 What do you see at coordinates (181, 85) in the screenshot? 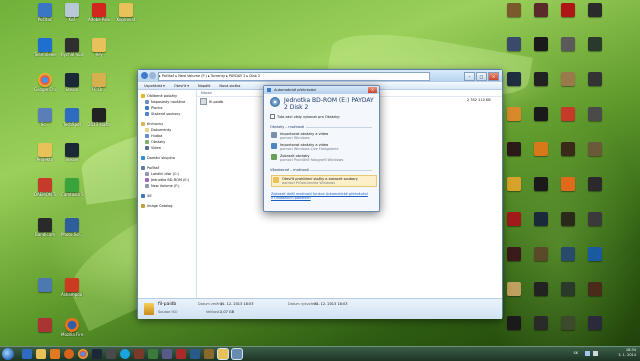
I see `open-button: Otevřít ▾` at bounding box center [181, 85].